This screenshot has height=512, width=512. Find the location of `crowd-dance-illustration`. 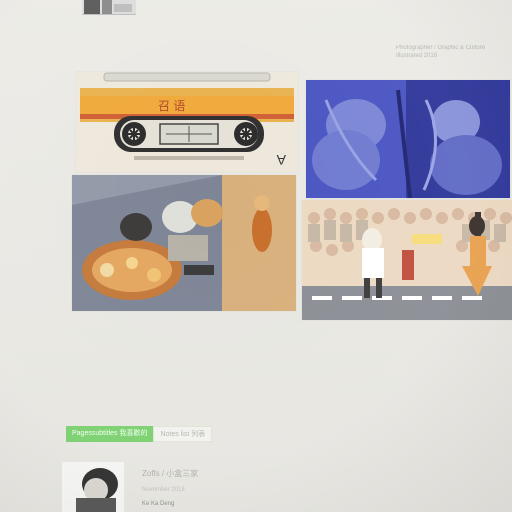

crowd-dance-illustration is located at coordinates (407, 260).